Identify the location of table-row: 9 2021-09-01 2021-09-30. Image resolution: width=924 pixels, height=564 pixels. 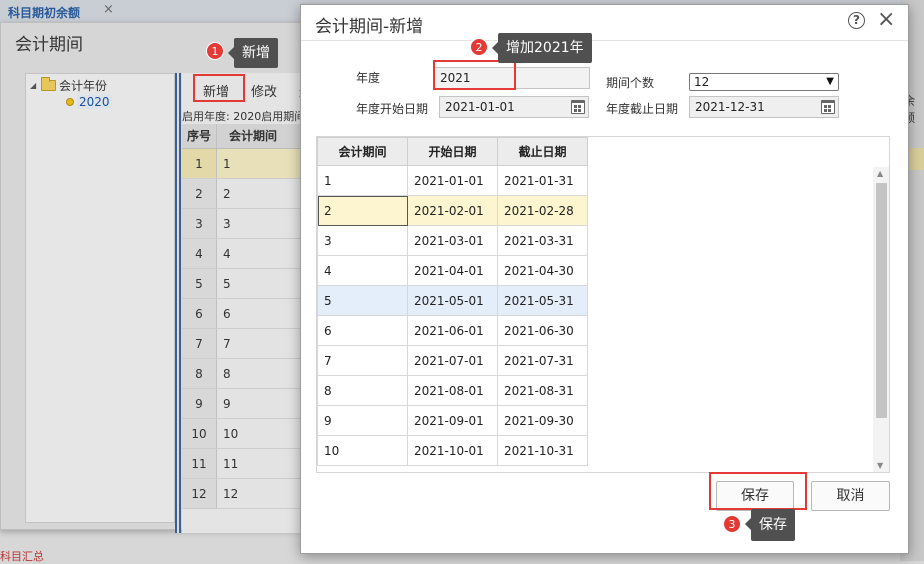
(452, 420).